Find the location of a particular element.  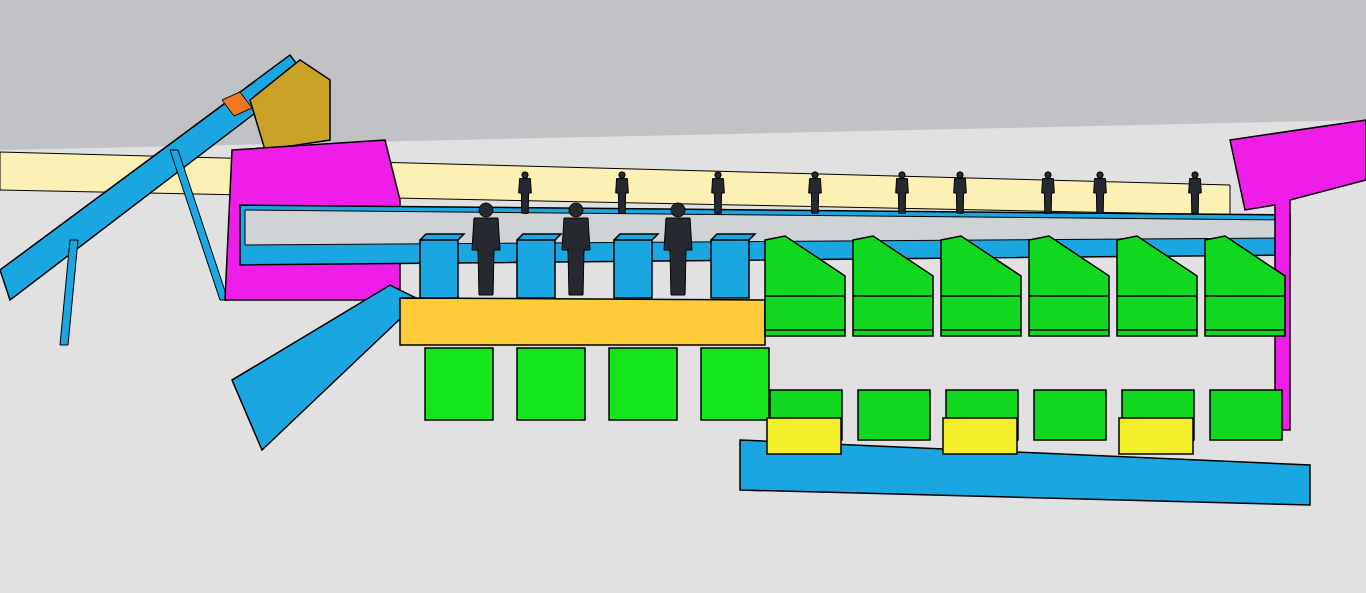

motor is located at coordinates (237, 104).